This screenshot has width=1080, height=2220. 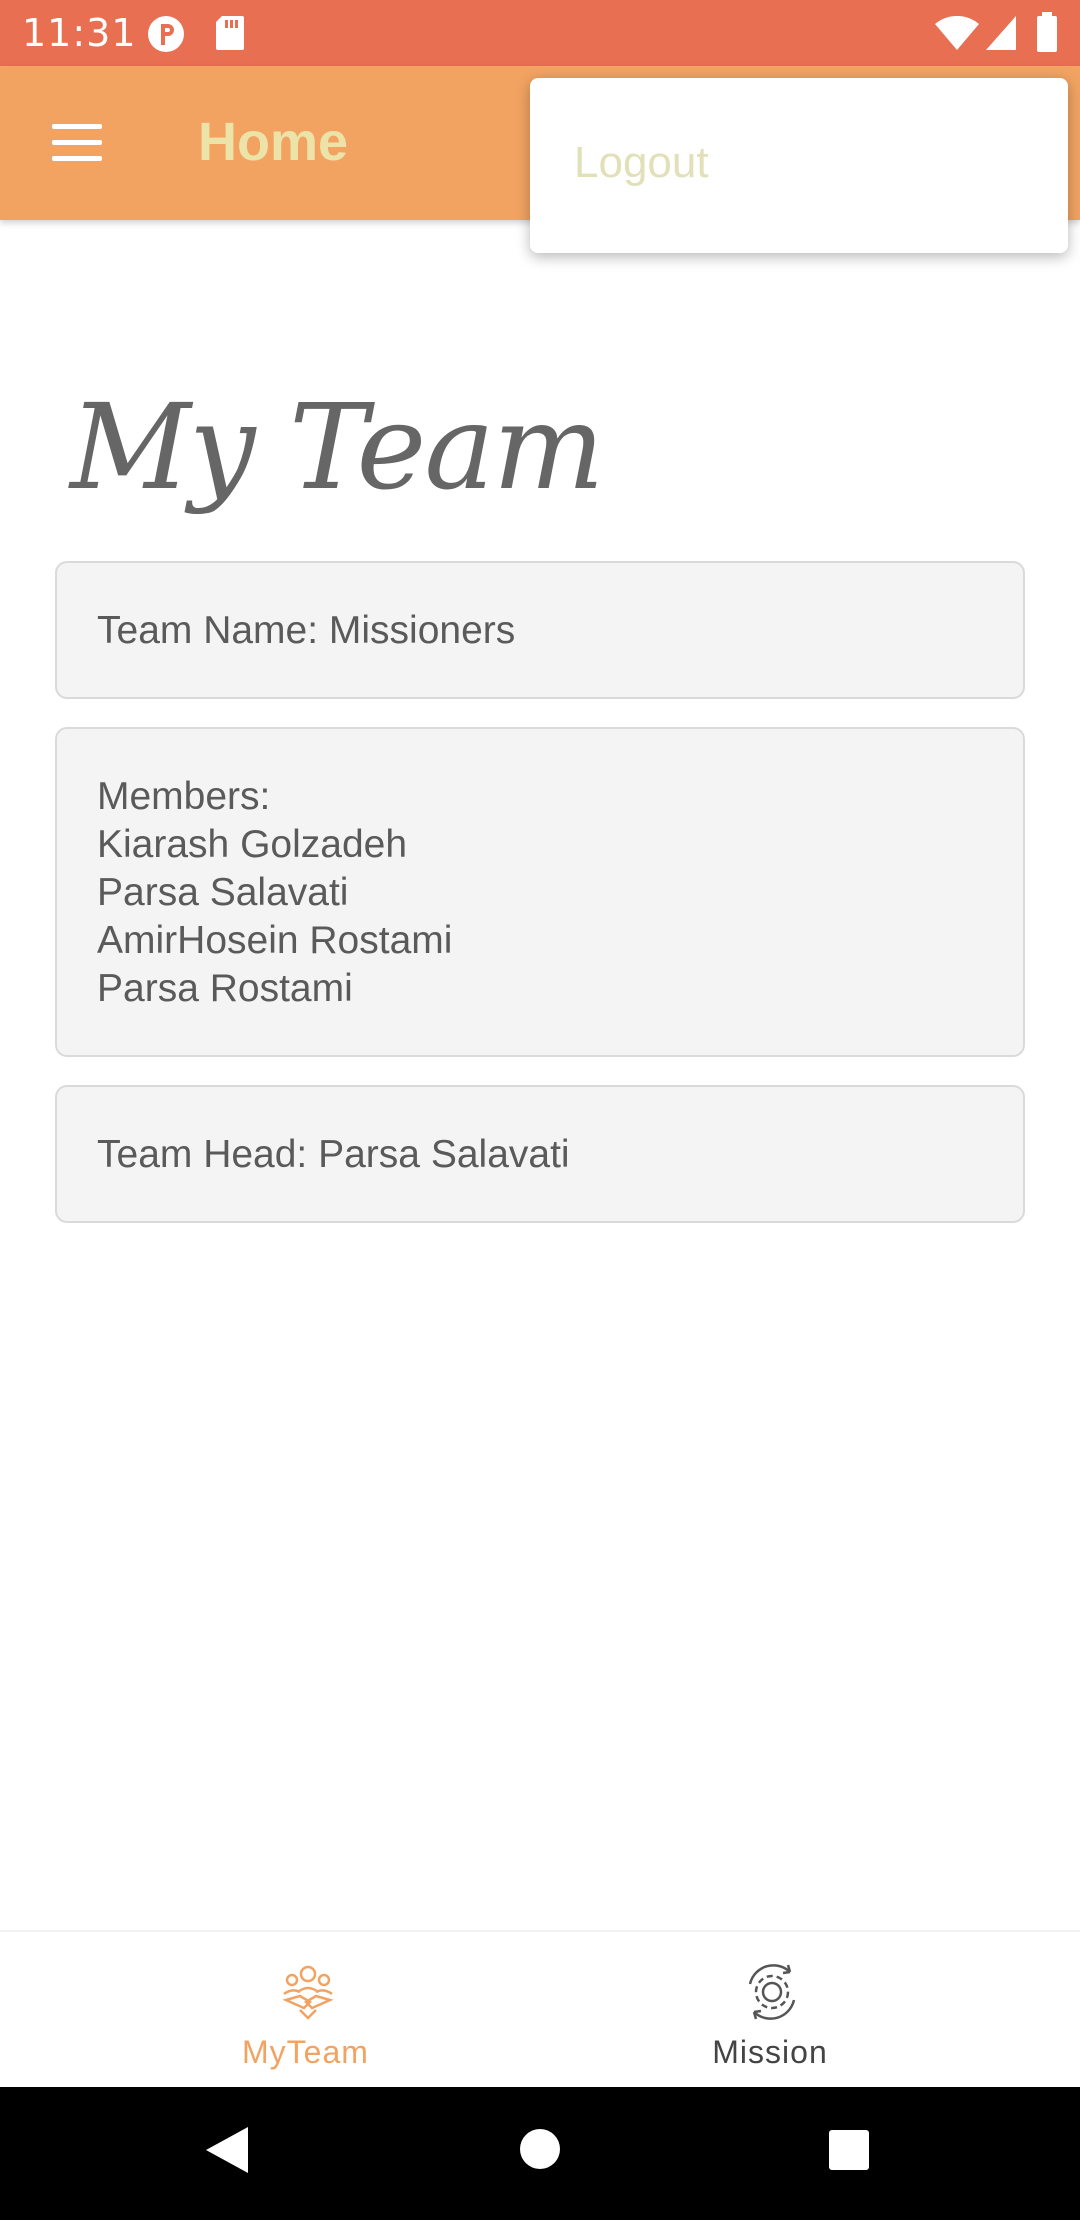 I want to click on status-bar: 11:31, so click(x=540, y=33).